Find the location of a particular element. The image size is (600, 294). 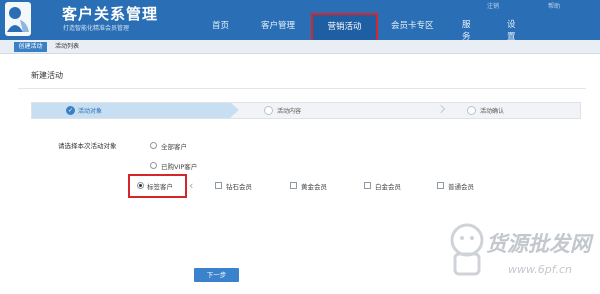

radio-all-customers is located at coordinates (153, 145).